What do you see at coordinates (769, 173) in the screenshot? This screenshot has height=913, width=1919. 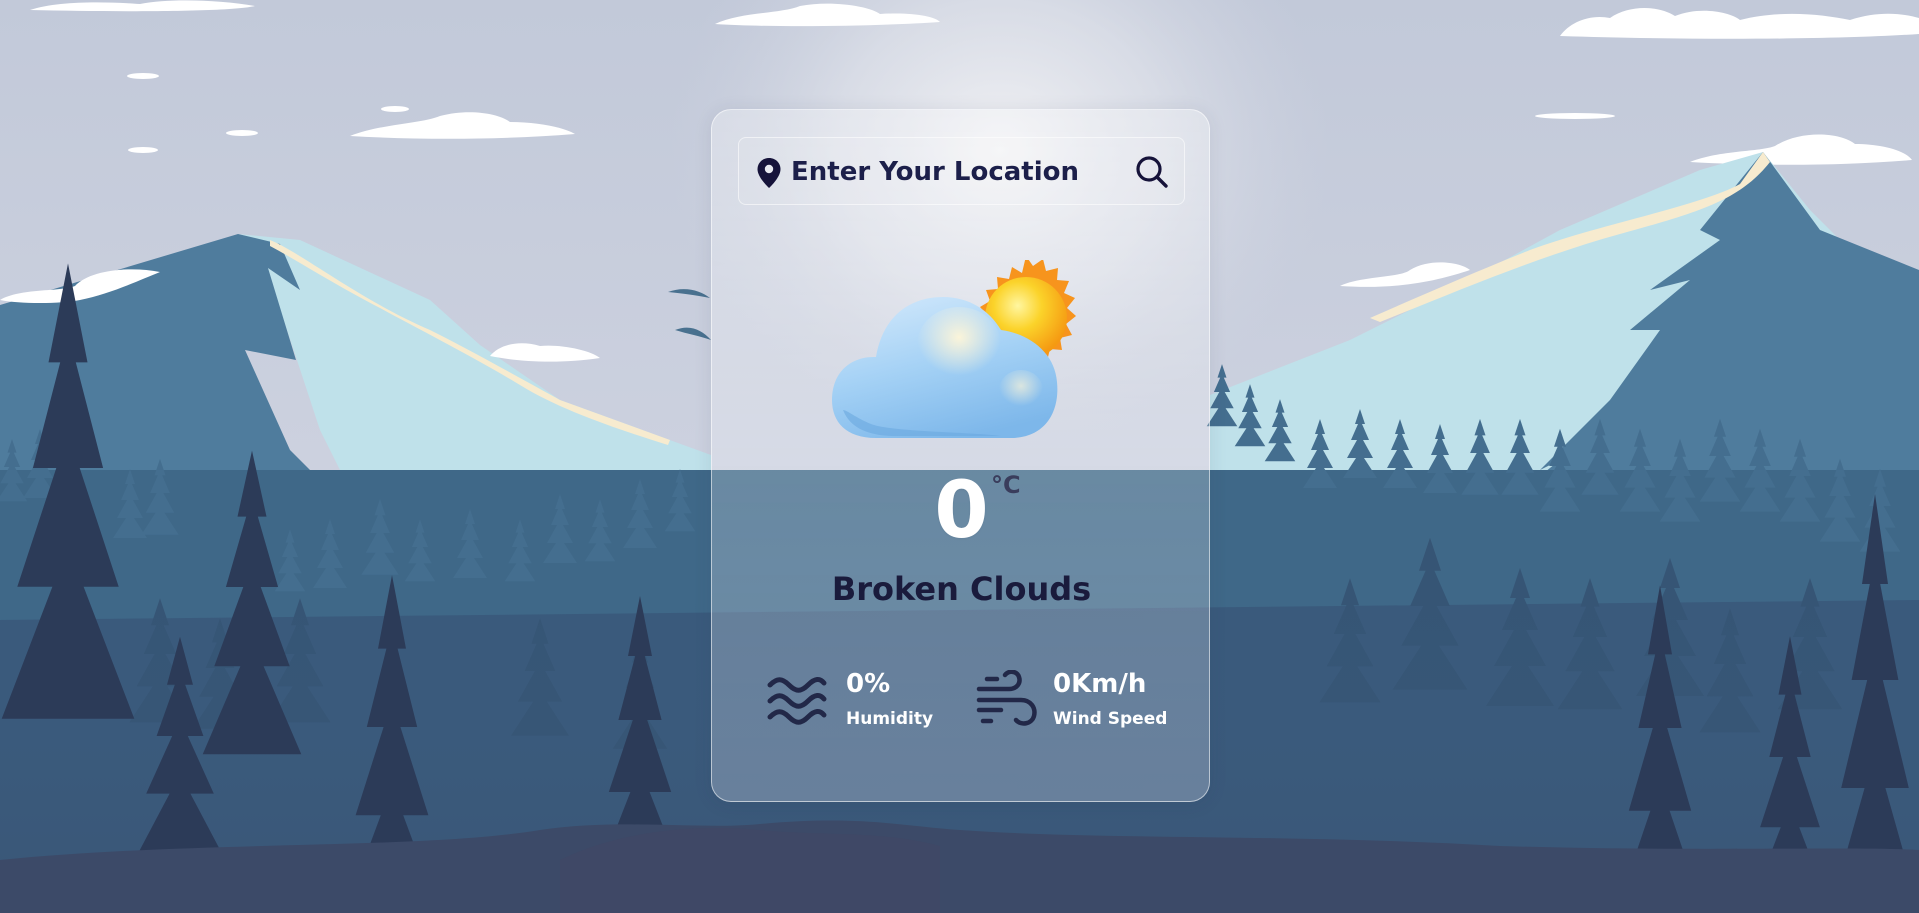 I see `location-pin-icon` at bounding box center [769, 173].